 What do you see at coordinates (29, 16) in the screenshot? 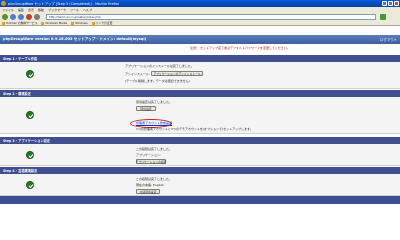
I see `stop-icon` at bounding box center [29, 16].